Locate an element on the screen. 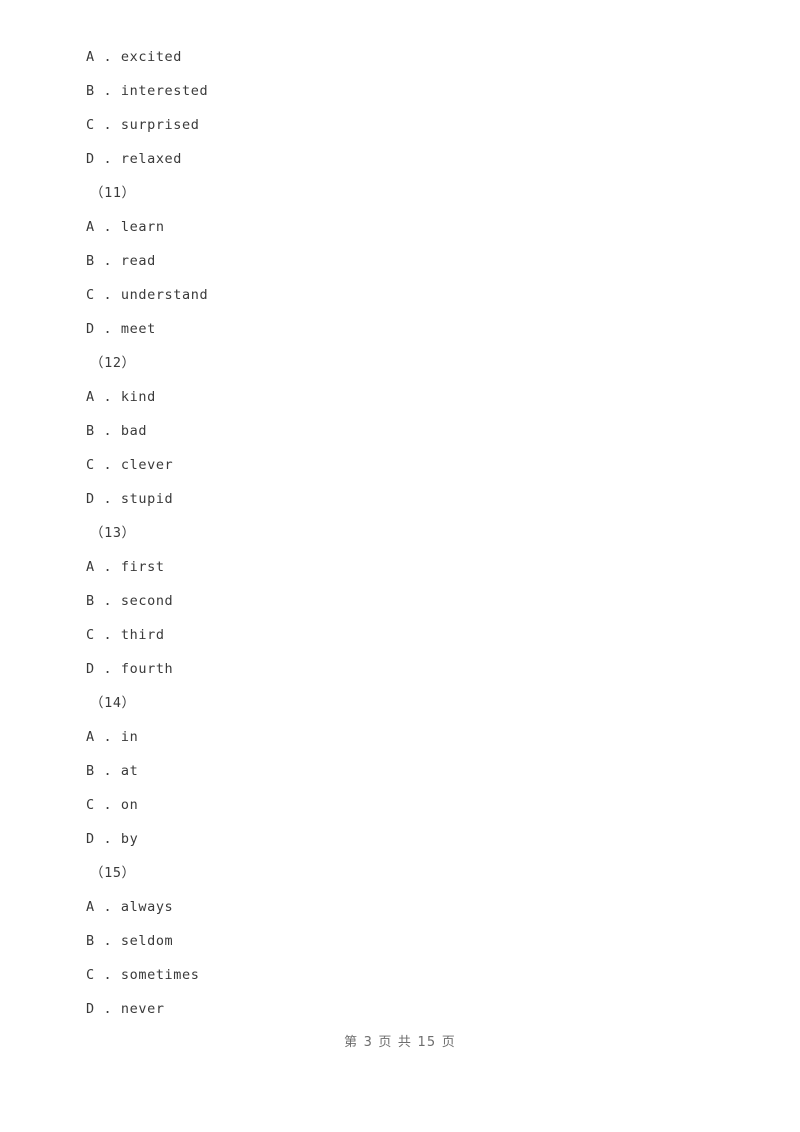 Image resolution: width=800 pixels, height=1132 pixels. option-line: C . sometimes is located at coordinates (406, 975).